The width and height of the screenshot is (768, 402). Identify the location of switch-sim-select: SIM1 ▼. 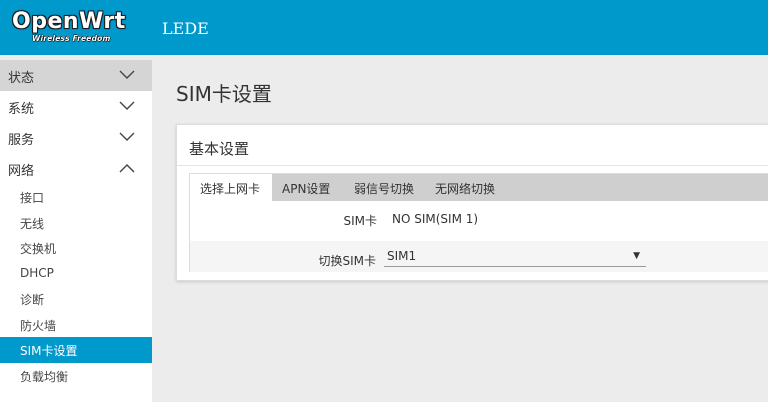
(515, 257).